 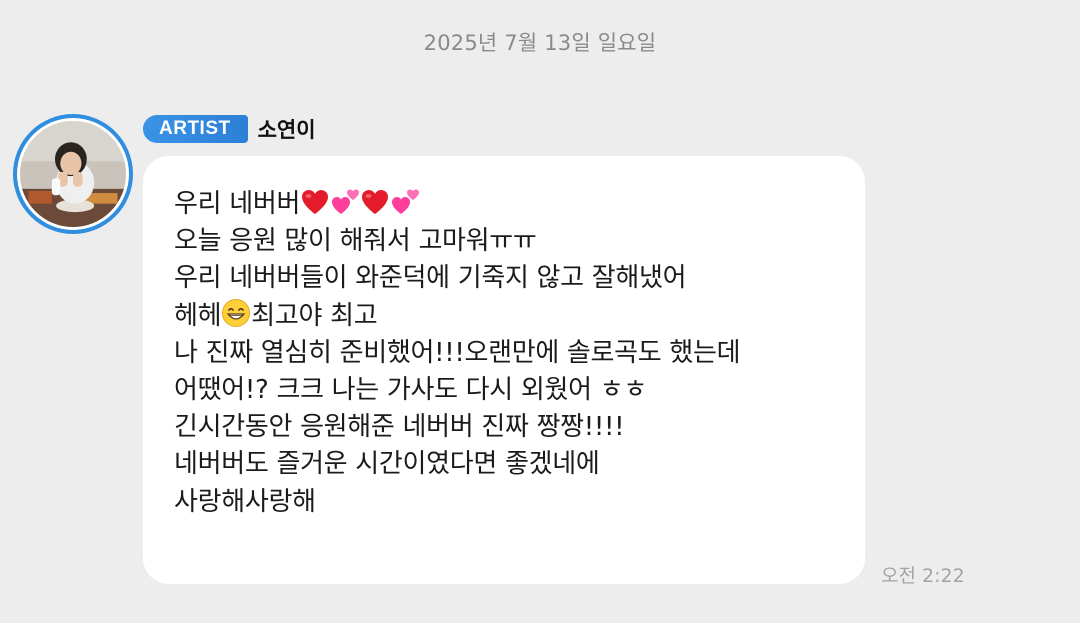 I want to click on message-text: 우리 네버버, so click(x=237, y=204).